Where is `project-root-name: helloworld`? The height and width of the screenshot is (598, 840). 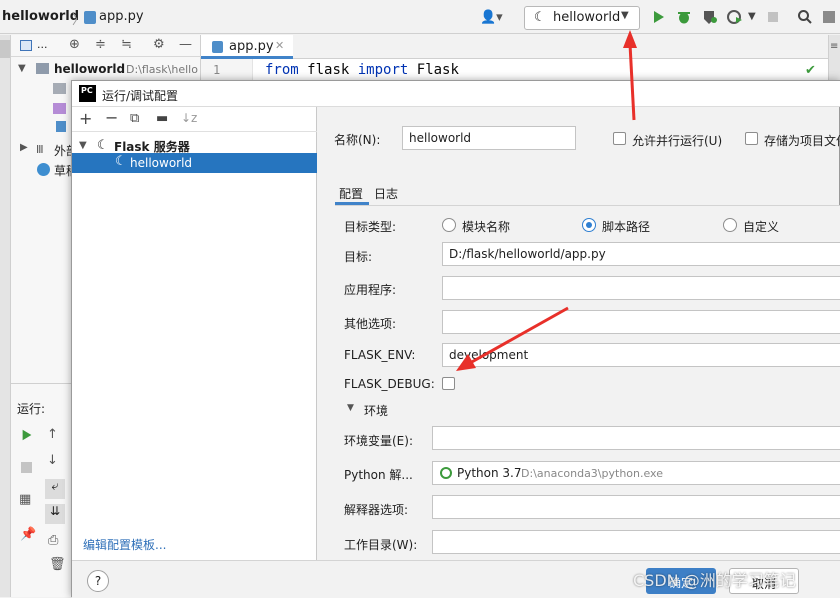
project-root-name: helloworld is located at coordinates (89, 69).